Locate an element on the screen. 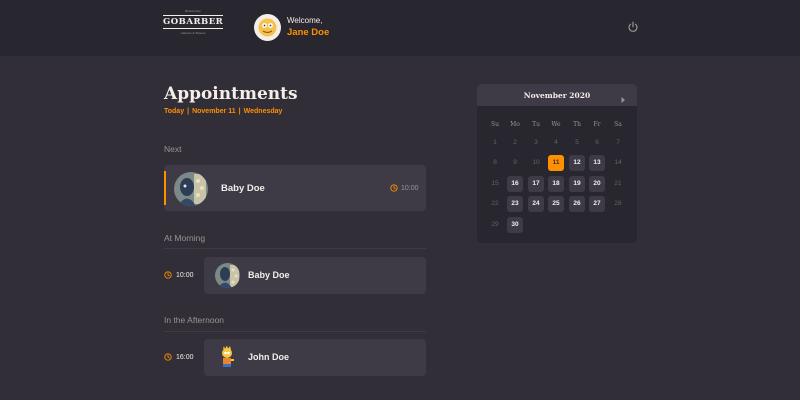  appointment-time-text: 10:00 is located at coordinates (185, 275).